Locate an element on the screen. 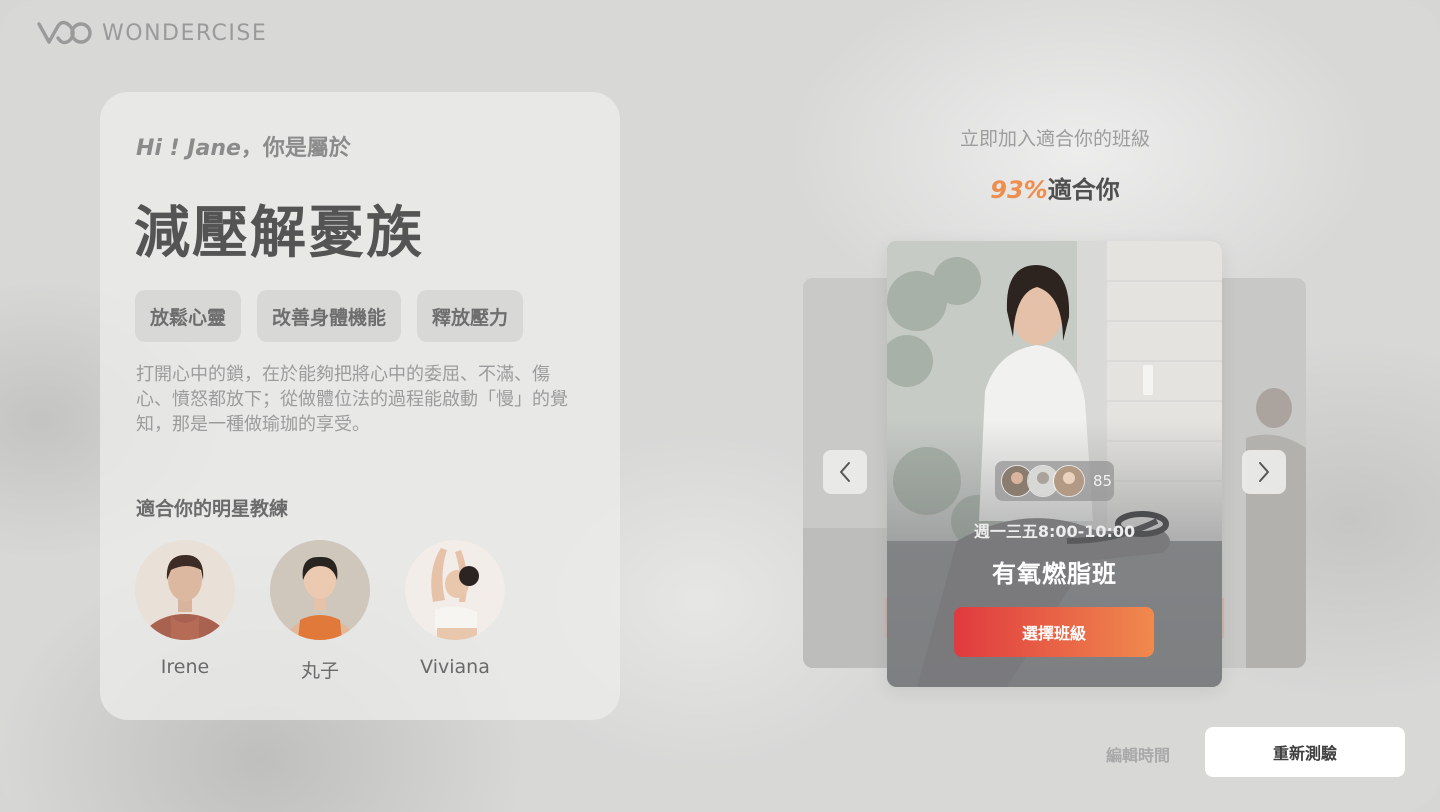  coach-item: 丸子 is located at coordinates (320, 611).